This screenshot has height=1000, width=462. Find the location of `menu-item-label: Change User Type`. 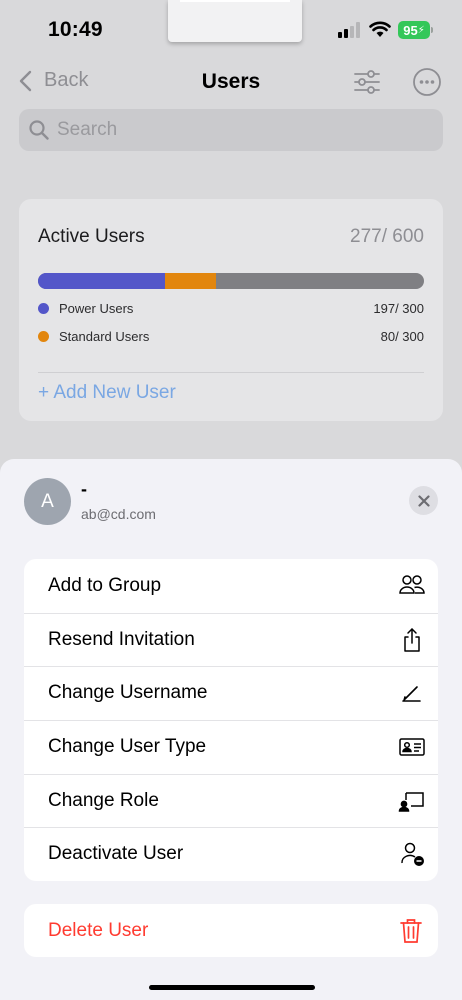

menu-item-label: Change User Type is located at coordinates (127, 746).